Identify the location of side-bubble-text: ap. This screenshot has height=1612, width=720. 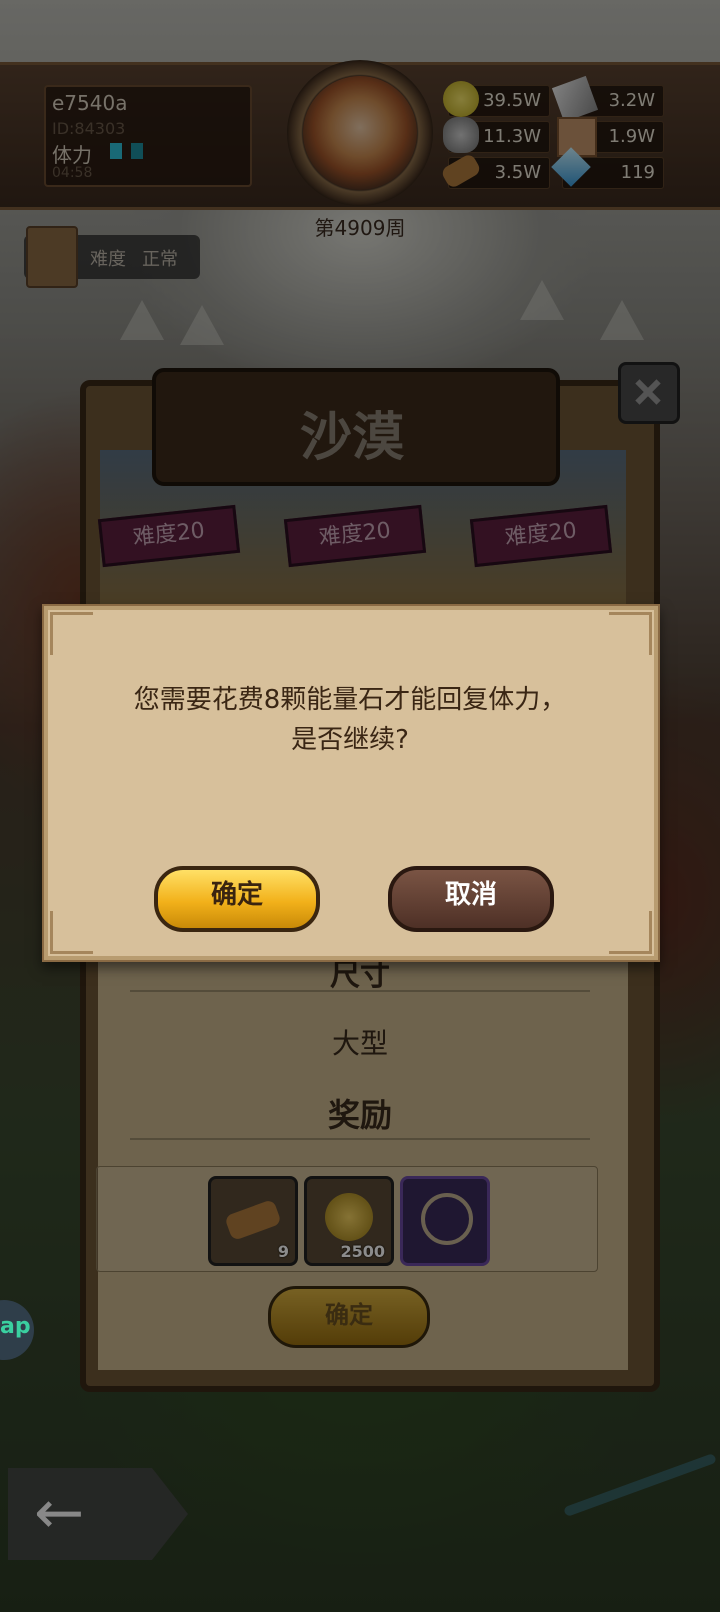
(15, 1326).